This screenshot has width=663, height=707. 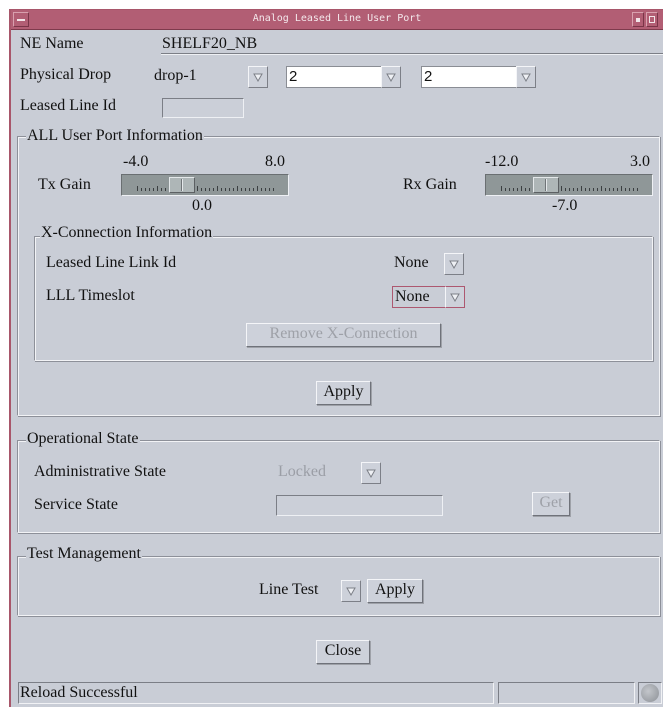 I want to click on status-message: Reload Successful, so click(x=256, y=693).